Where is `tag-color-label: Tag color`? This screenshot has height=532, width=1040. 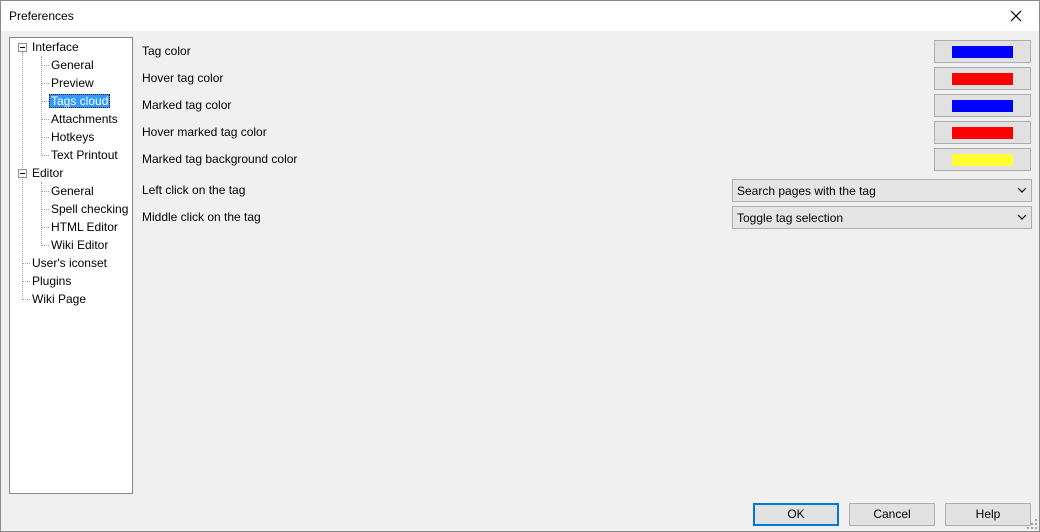 tag-color-label: Tag color is located at coordinates (166, 51).